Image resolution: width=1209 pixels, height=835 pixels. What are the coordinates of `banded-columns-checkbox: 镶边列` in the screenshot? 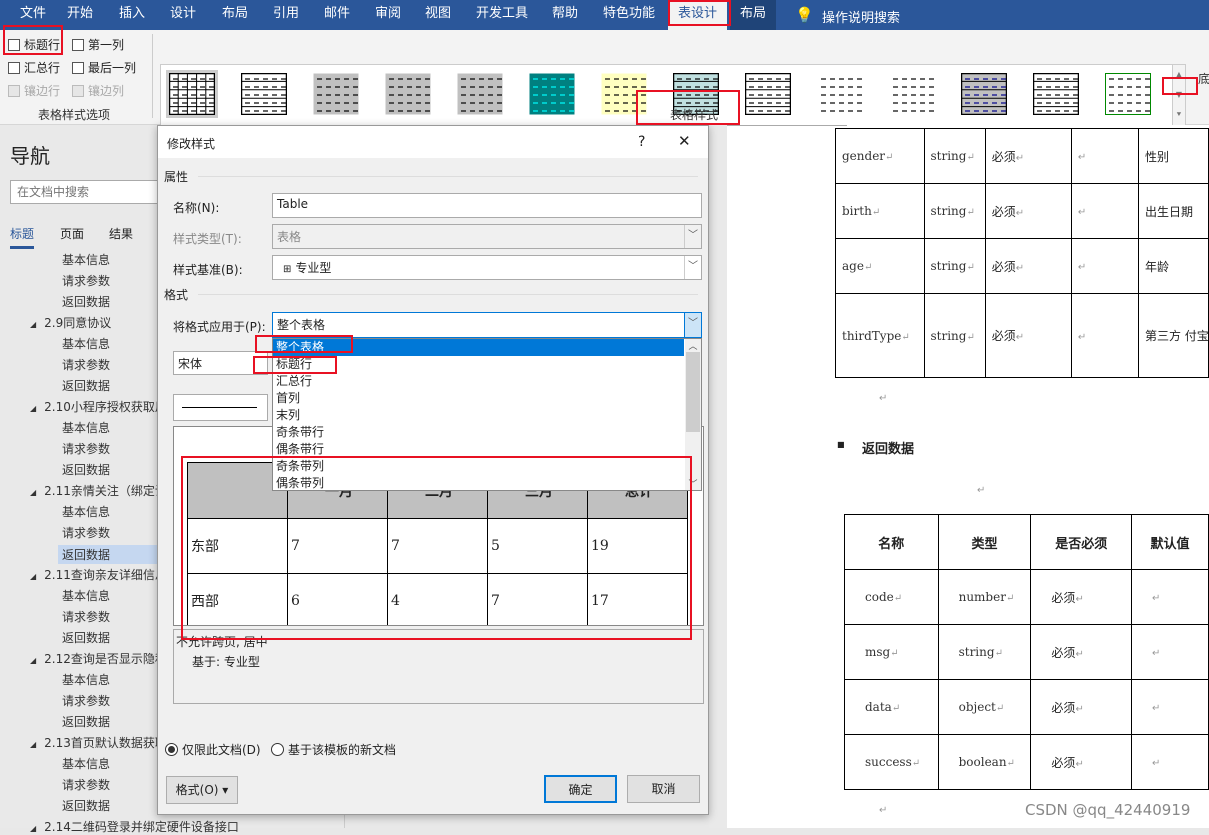 It's located at (98, 90).